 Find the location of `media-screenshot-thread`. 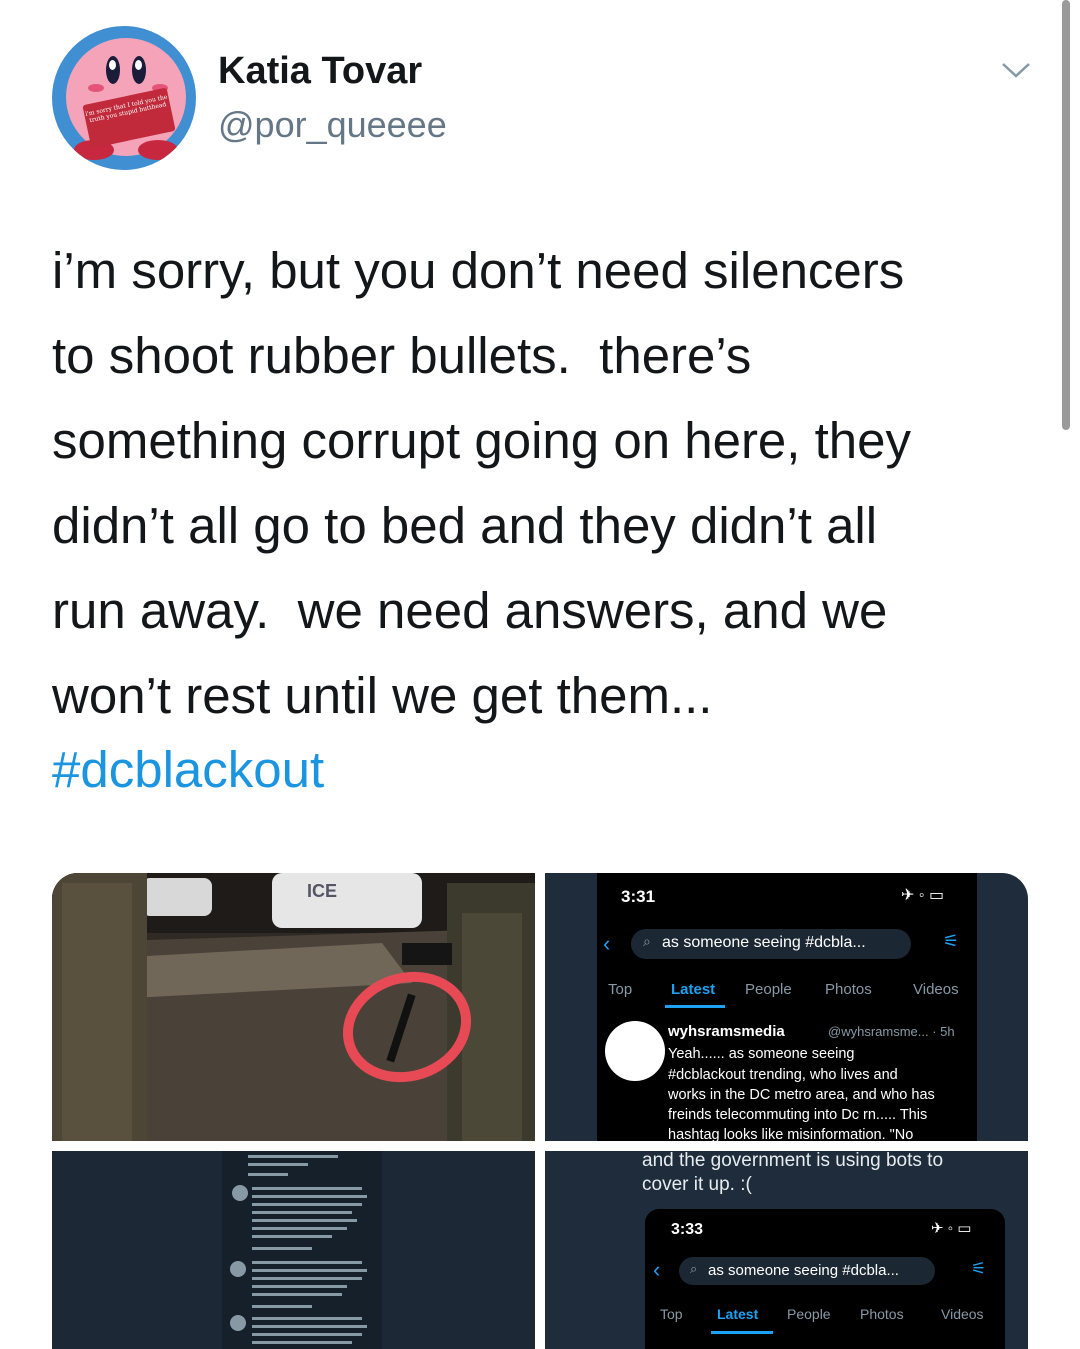

media-screenshot-thread is located at coordinates (293, 1250).